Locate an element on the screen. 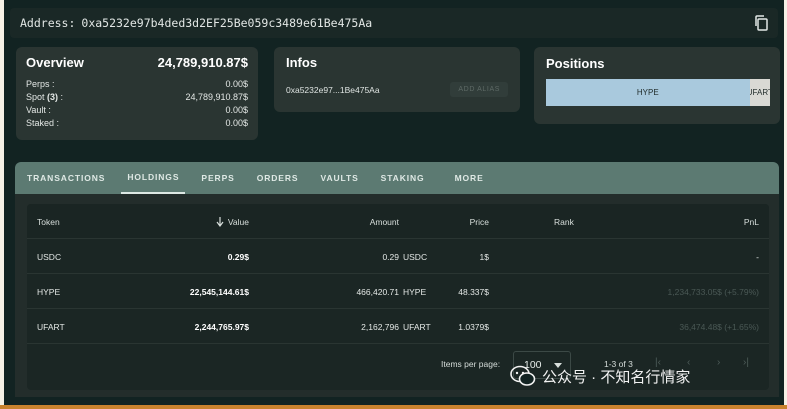 The width and height of the screenshot is (787, 409). overview-title: Overview is located at coordinates (55, 62).